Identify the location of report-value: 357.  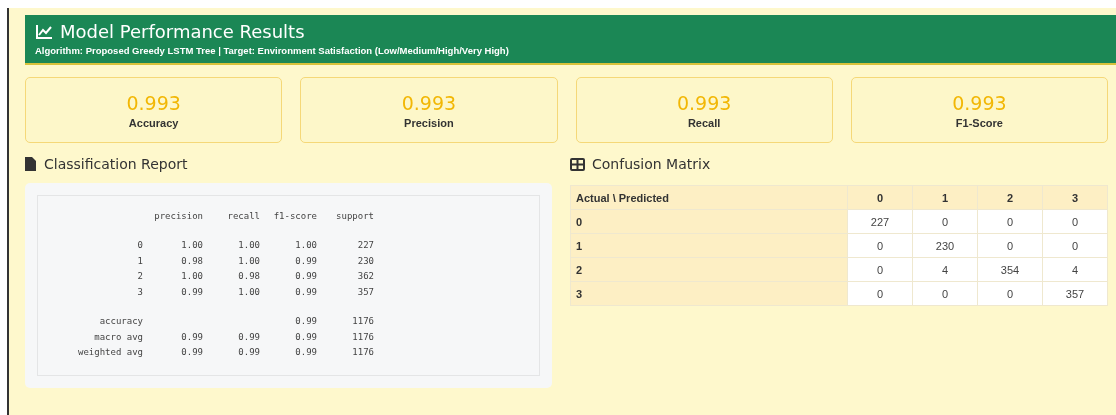
(365, 291).